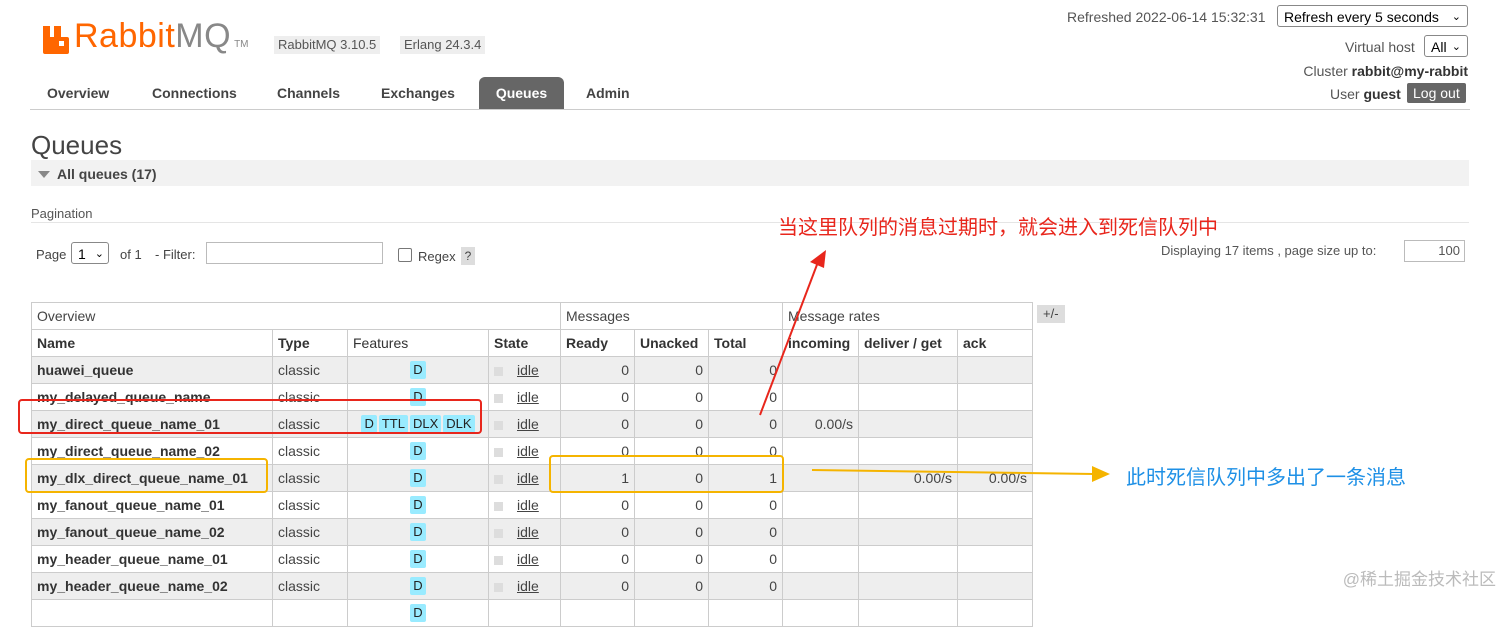 The height and width of the screenshot is (627, 1512). Describe the element at coordinates (1419, 579) in the screenshot. I see `watermark: @稀土掘金技术社区` at that location.